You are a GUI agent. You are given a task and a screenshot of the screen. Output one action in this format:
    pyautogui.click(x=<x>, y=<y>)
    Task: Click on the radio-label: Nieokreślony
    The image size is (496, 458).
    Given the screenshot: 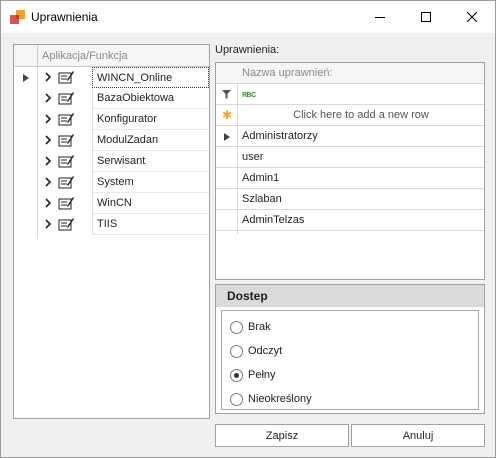 What is the action you would take?
    pyautogui.click(x=280, y=399)
    